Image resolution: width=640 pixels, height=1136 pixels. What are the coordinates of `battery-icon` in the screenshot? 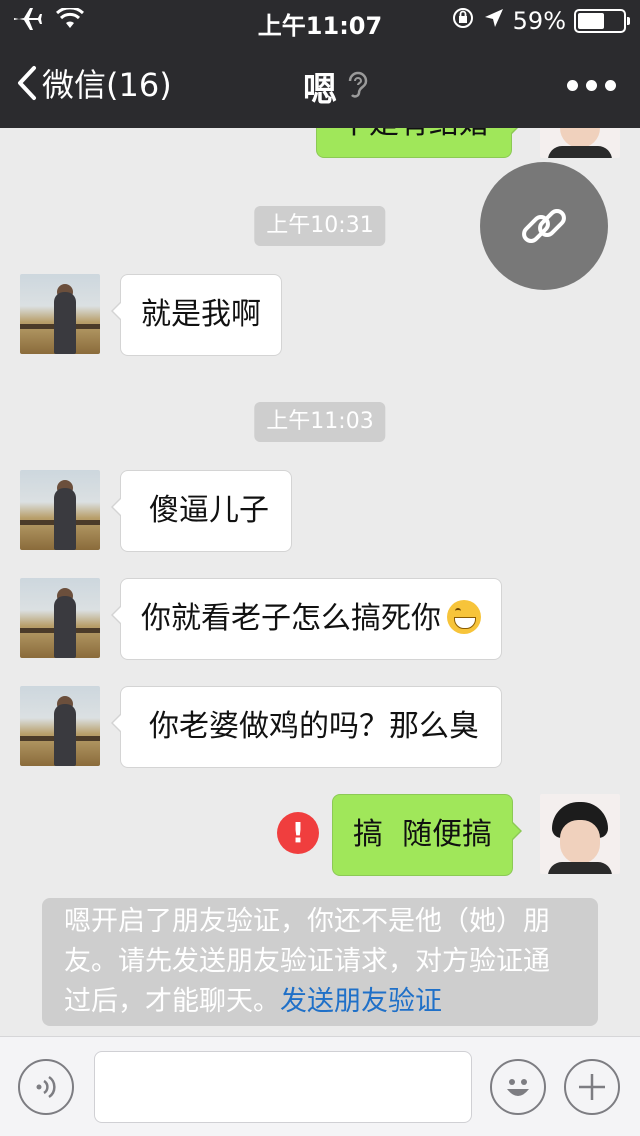 It's located at (602, 21).